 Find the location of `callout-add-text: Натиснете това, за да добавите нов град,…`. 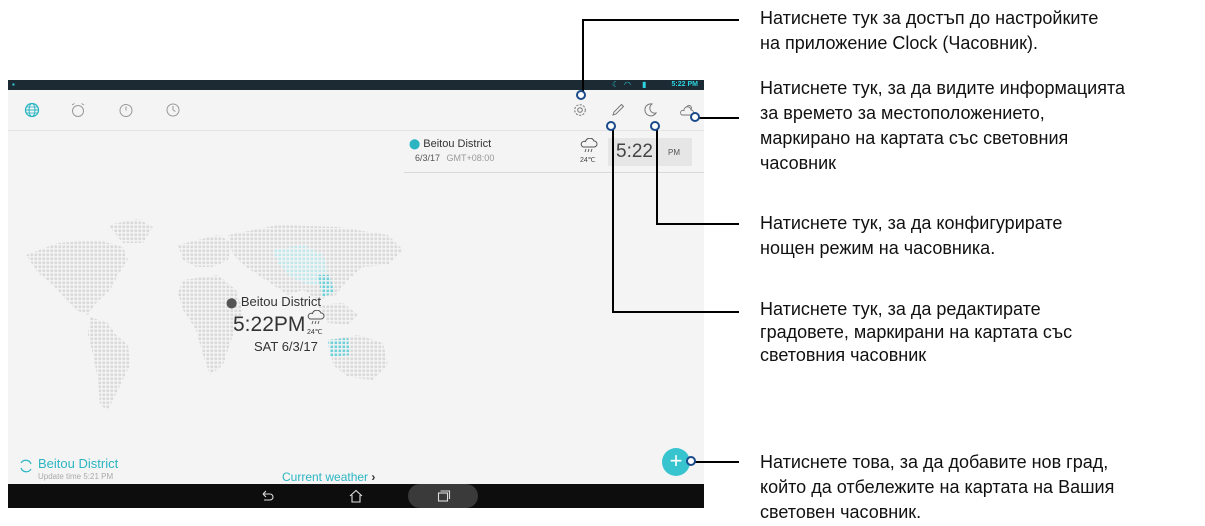

callout-add-text: Натиснете това, за да добавите нов град,… is located at coordinates (937, 487).